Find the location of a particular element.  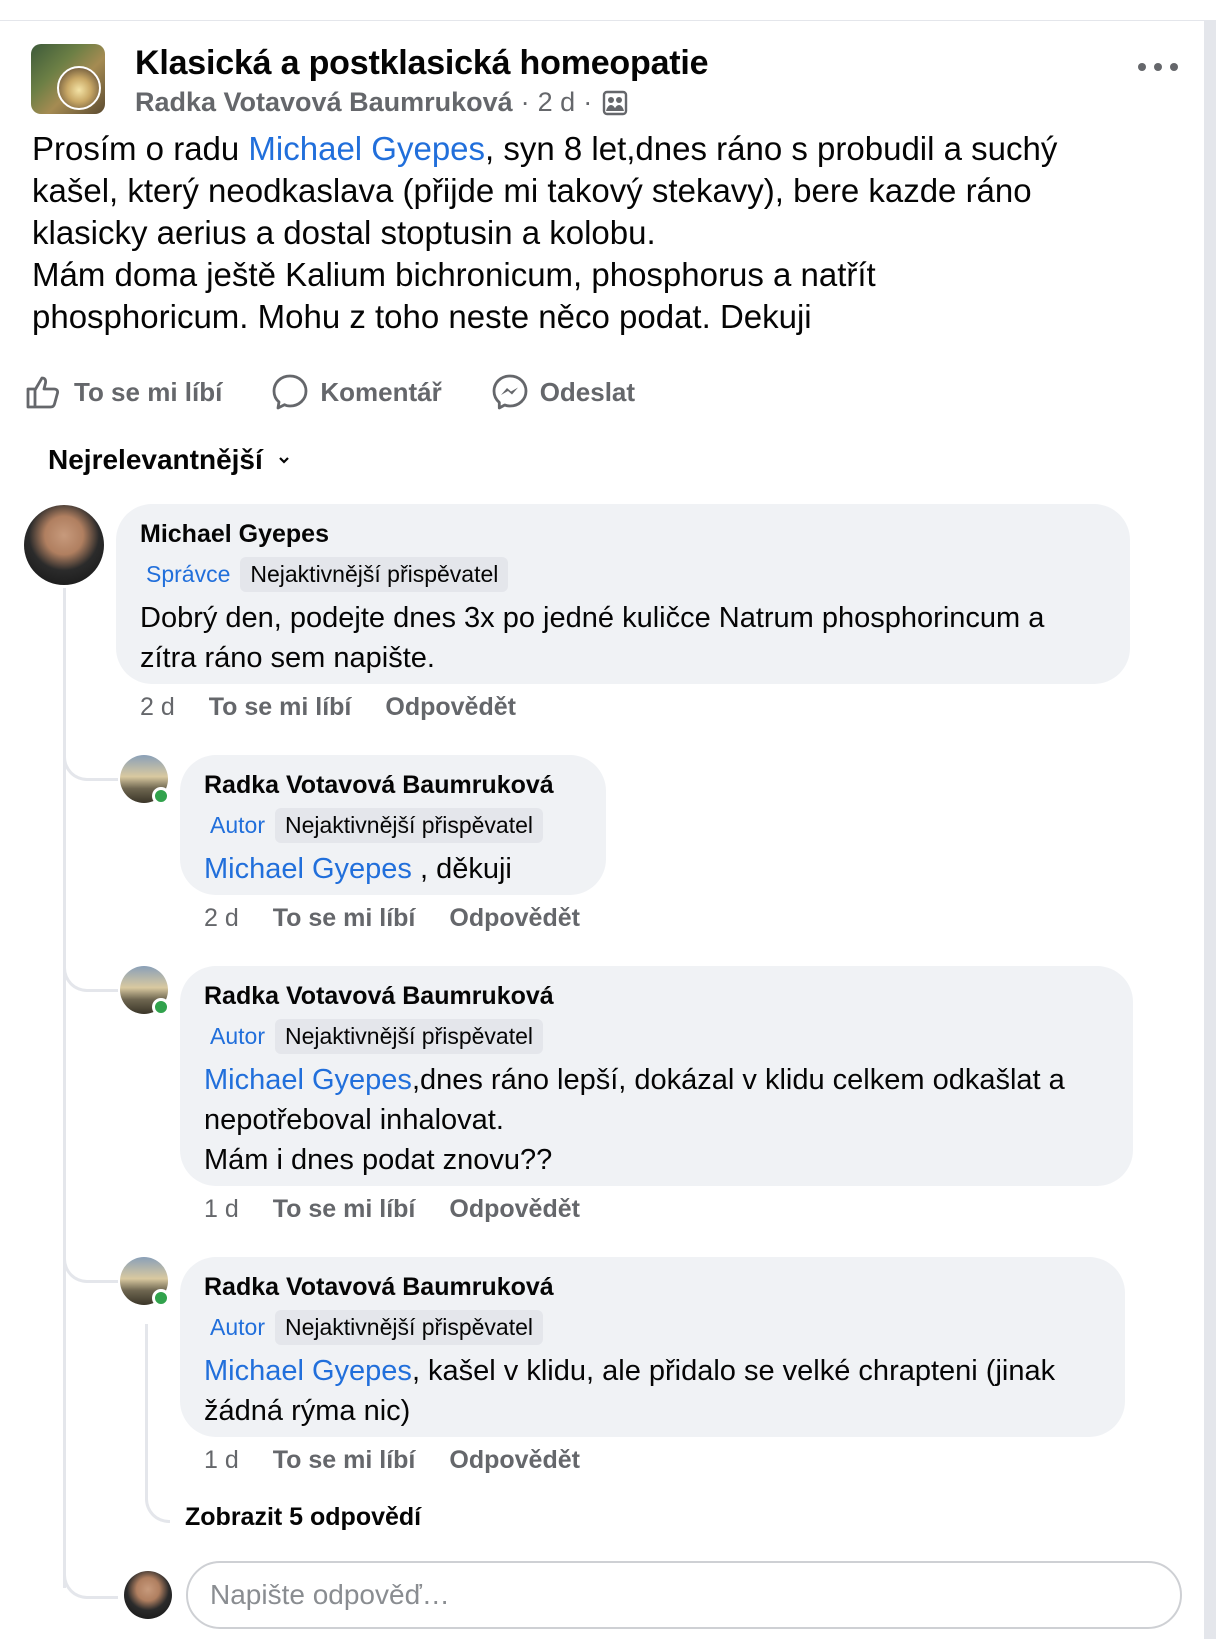

sort-label: Nejrelevantnější is located at coordinates (155, 459).